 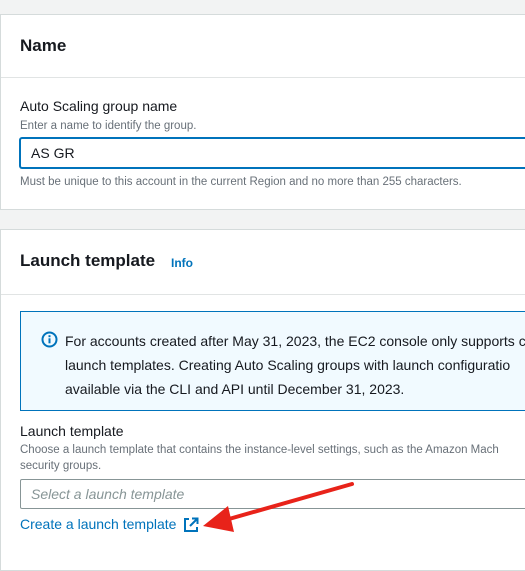 I want to click on arrow-shaft, so click(x=287, y=502).